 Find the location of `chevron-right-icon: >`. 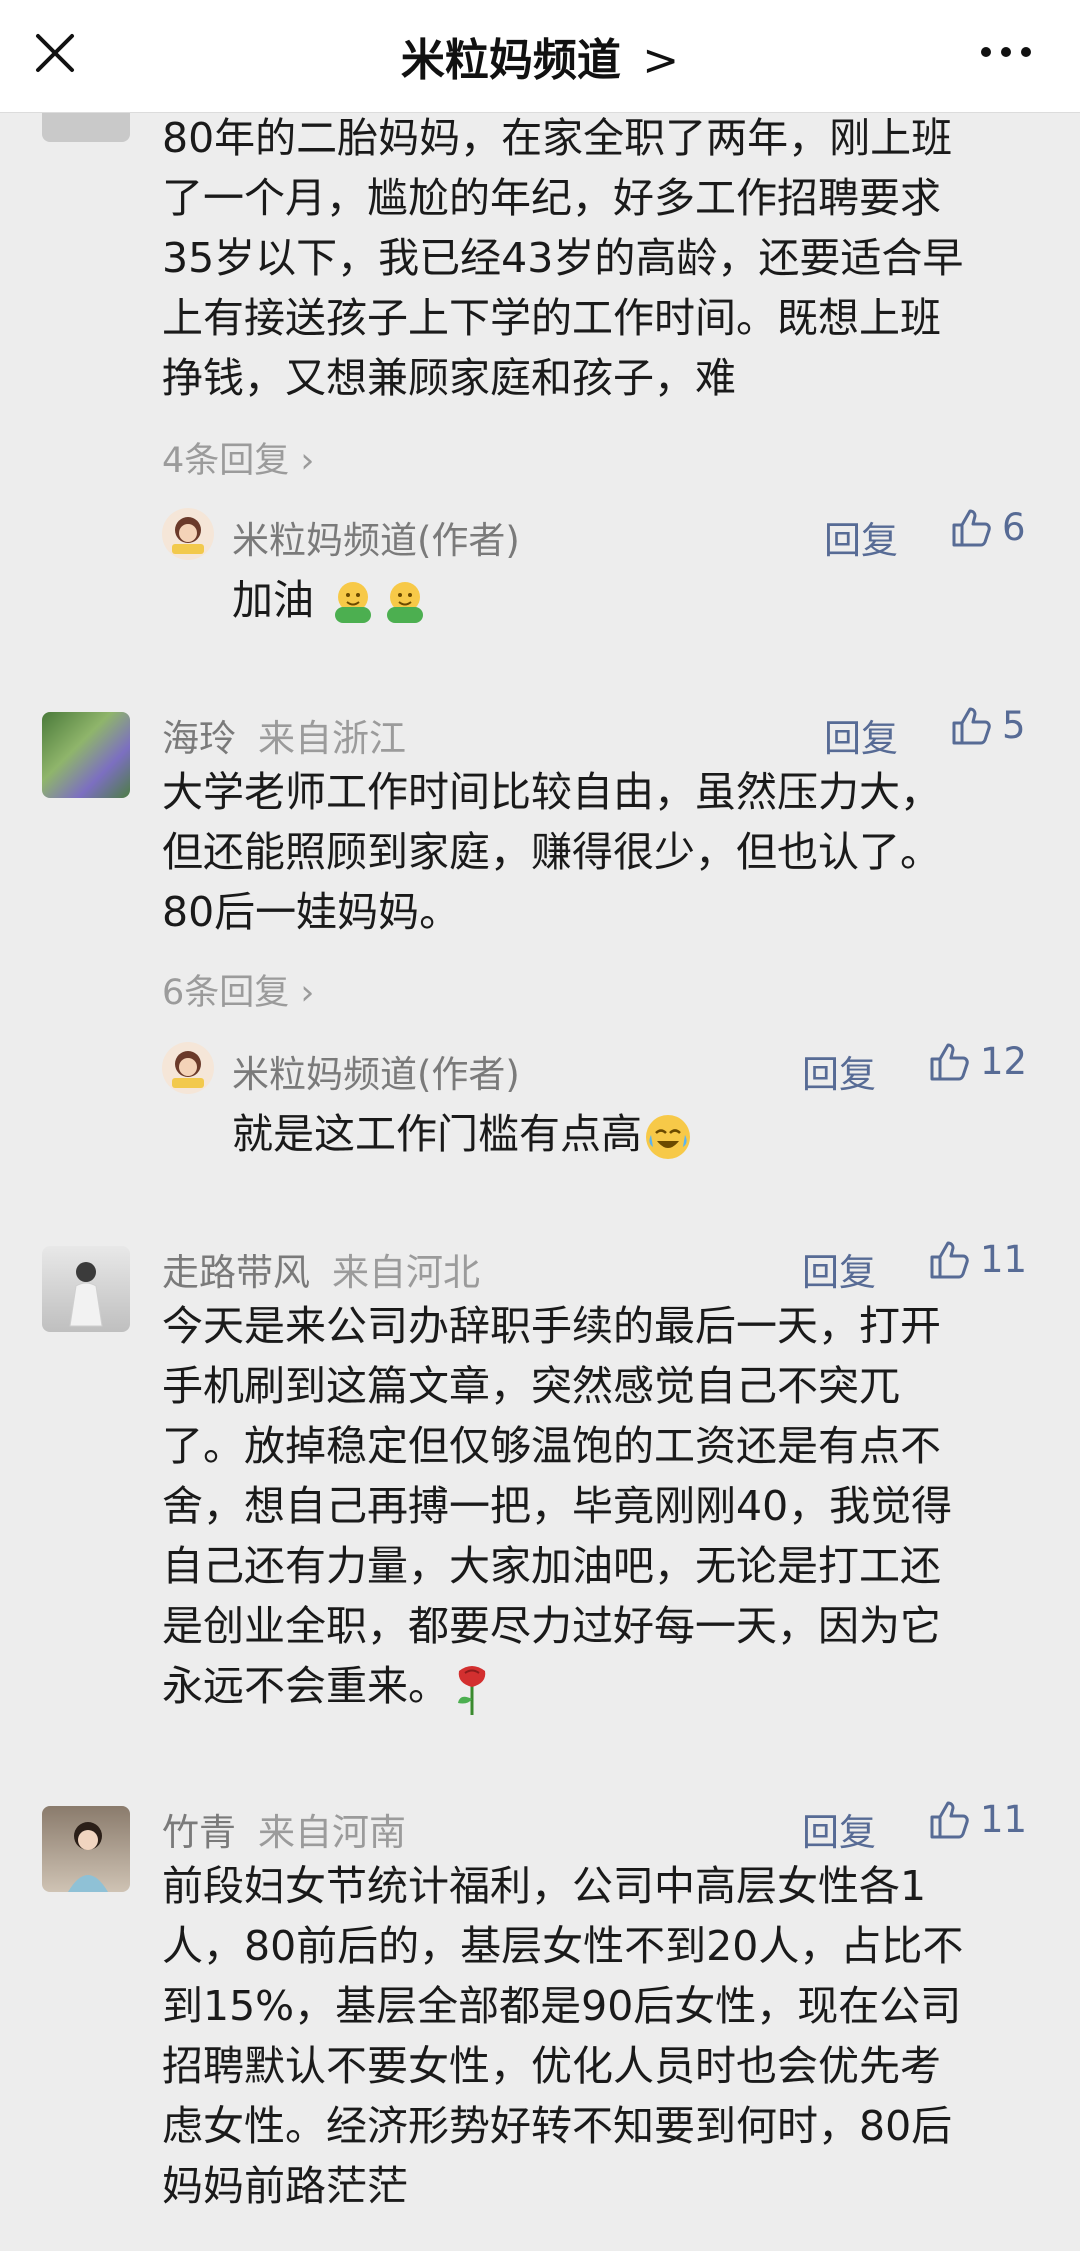

chevron-right-icon: > is located at coordinates (661, 60).